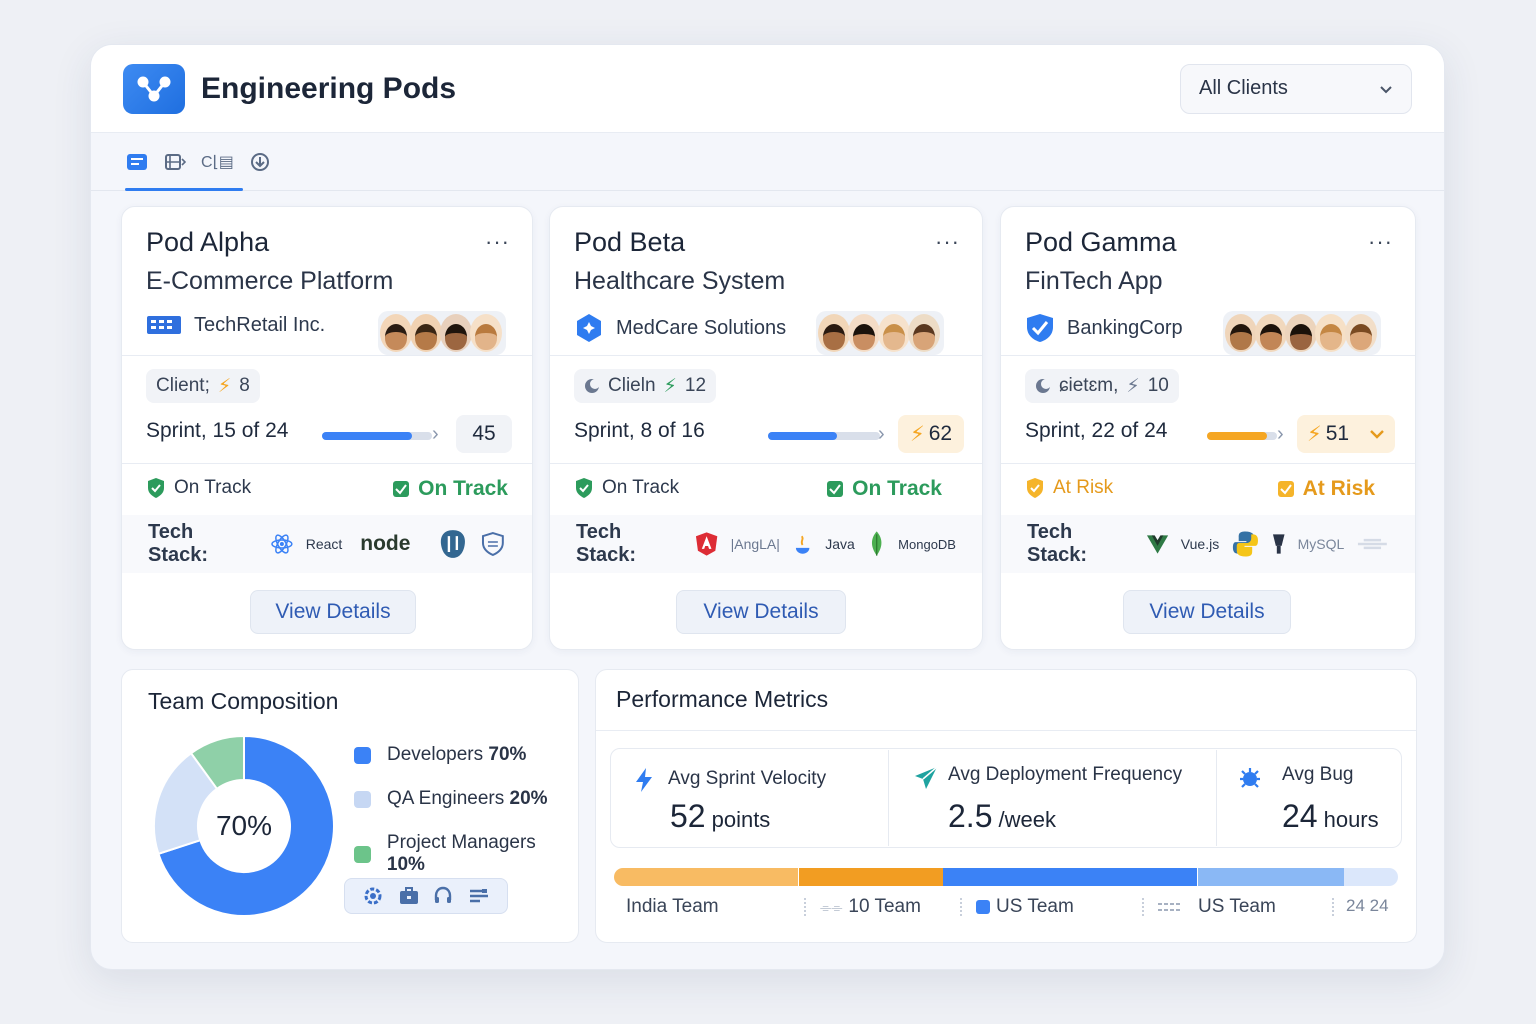 This screenshot has width=1536, height=1024. Describe the element at coordinates (926, 777) in the screenshot. I see `rocket-icon` at that location.